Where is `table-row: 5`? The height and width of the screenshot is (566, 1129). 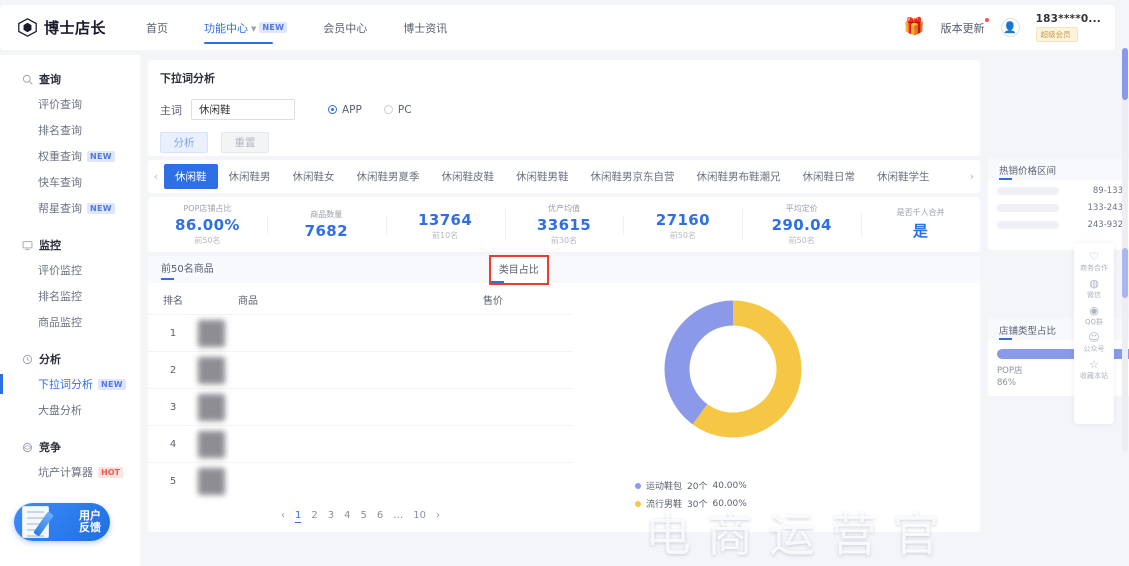
table-row: 5 is located at coordinates (360, 480).